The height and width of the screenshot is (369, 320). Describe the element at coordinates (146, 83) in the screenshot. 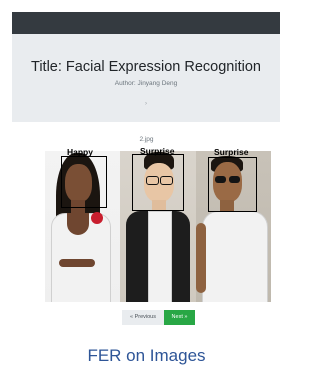

I see `author-text: Author: Jinyang Deng` at that location.